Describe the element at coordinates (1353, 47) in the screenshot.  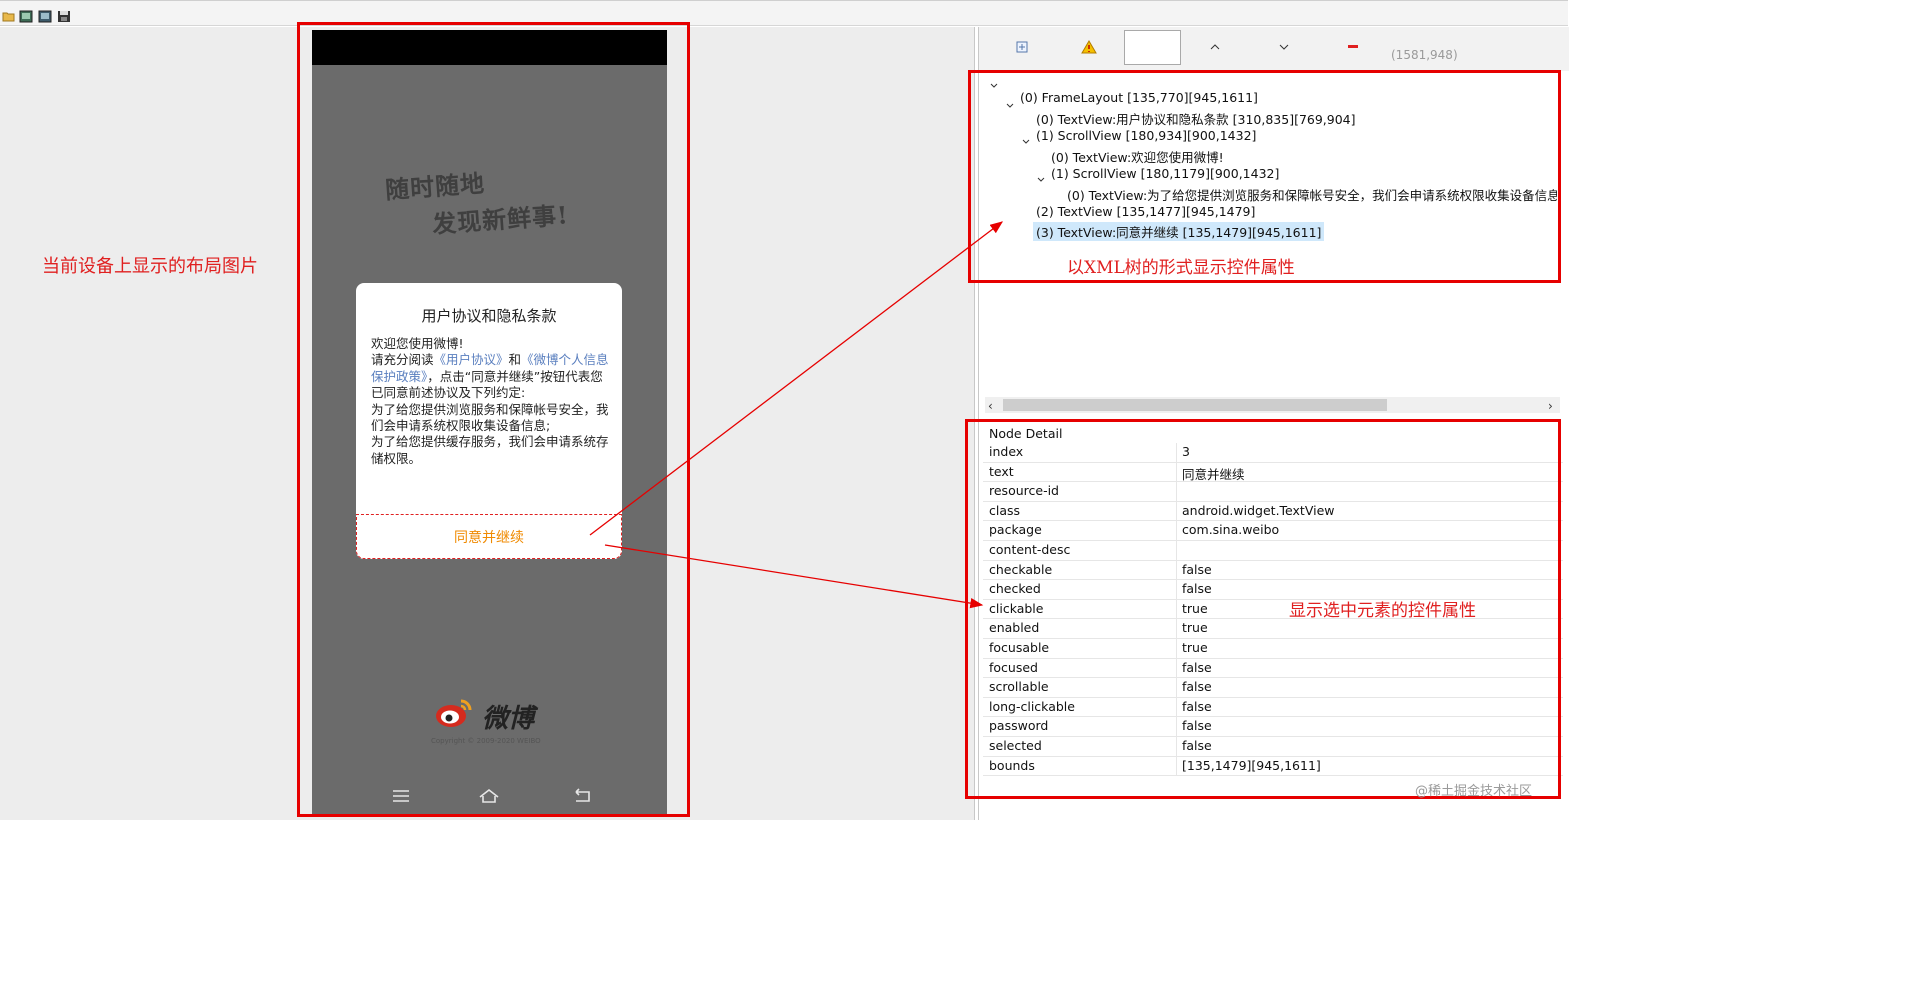
I see `collapse-icon` at that location.